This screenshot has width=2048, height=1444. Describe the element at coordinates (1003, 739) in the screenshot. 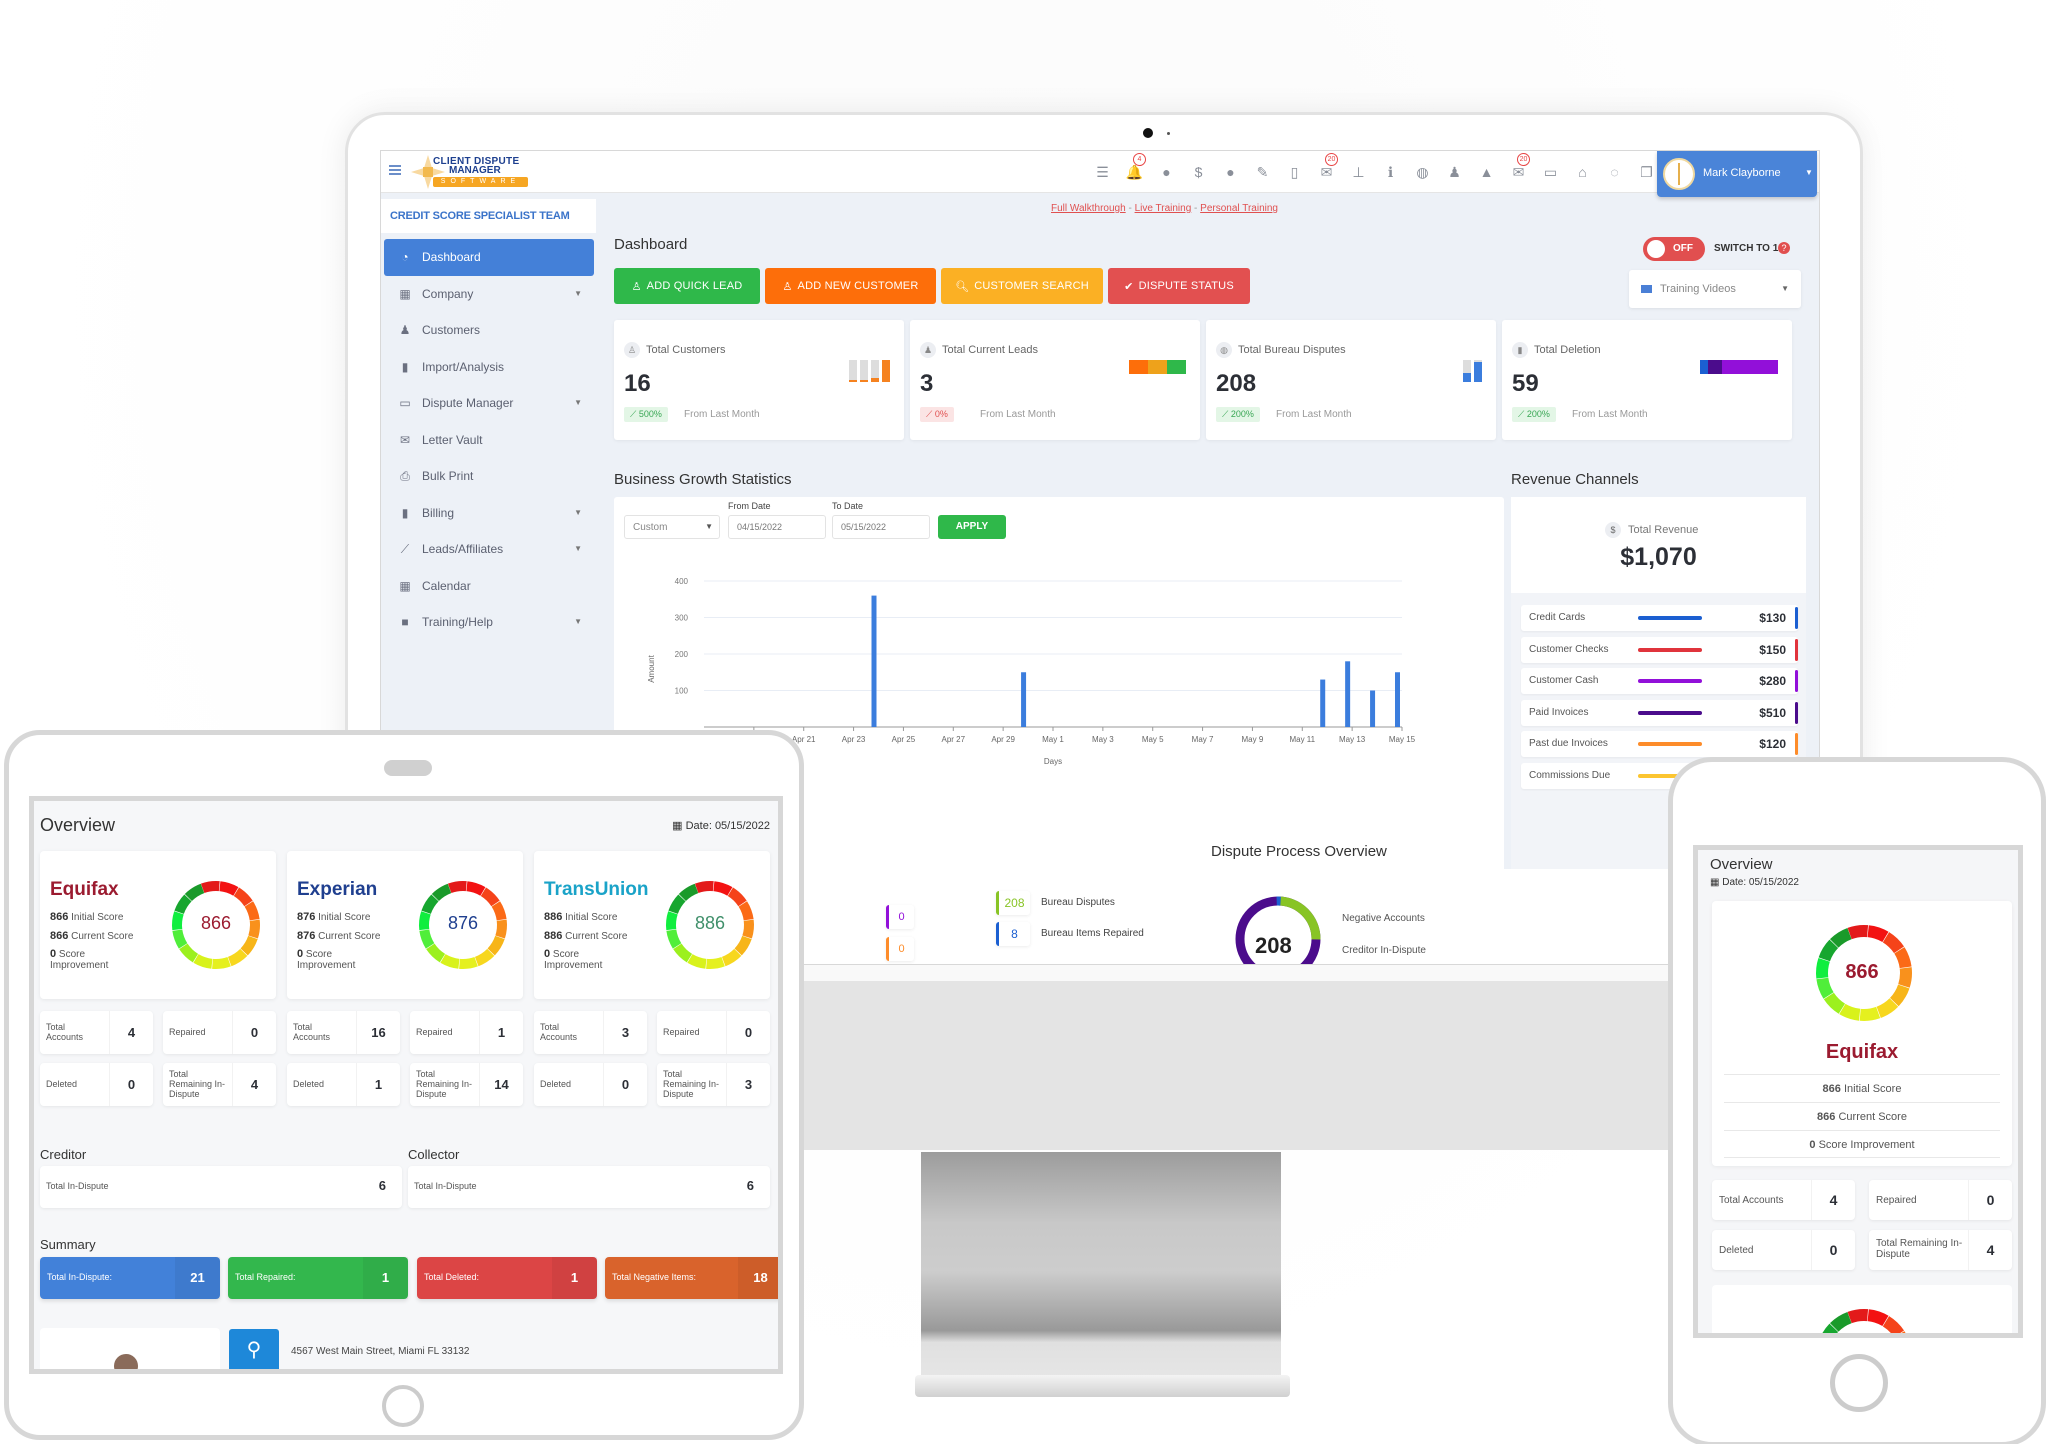

I see `x-tick-label: Apr 29` at that location.